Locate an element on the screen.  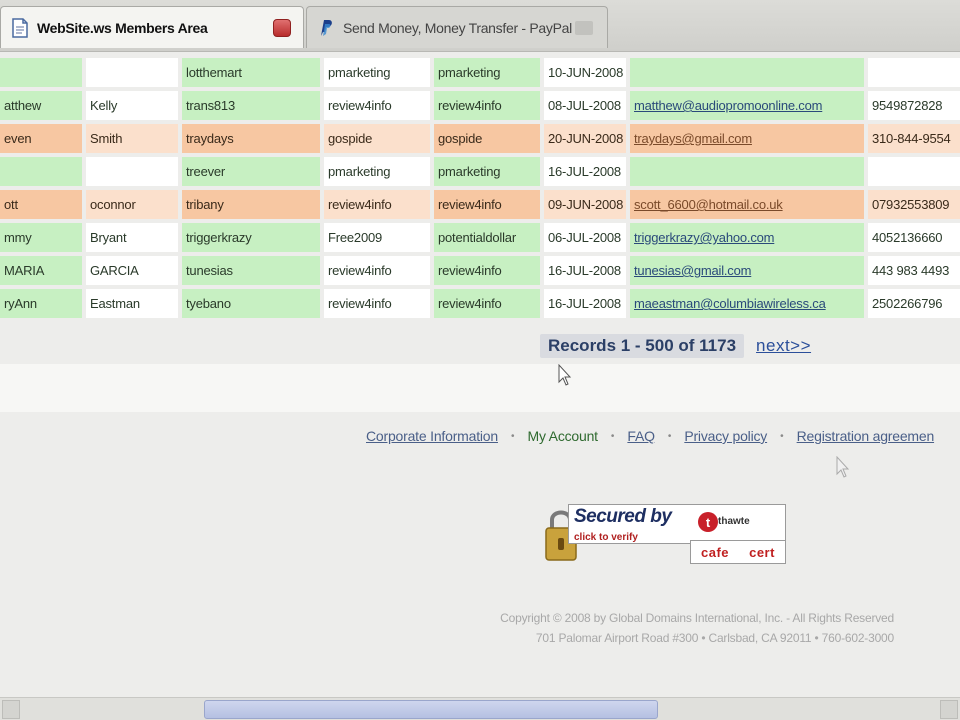
footer-link: Privacy policy is located at coordinates (725, 436).